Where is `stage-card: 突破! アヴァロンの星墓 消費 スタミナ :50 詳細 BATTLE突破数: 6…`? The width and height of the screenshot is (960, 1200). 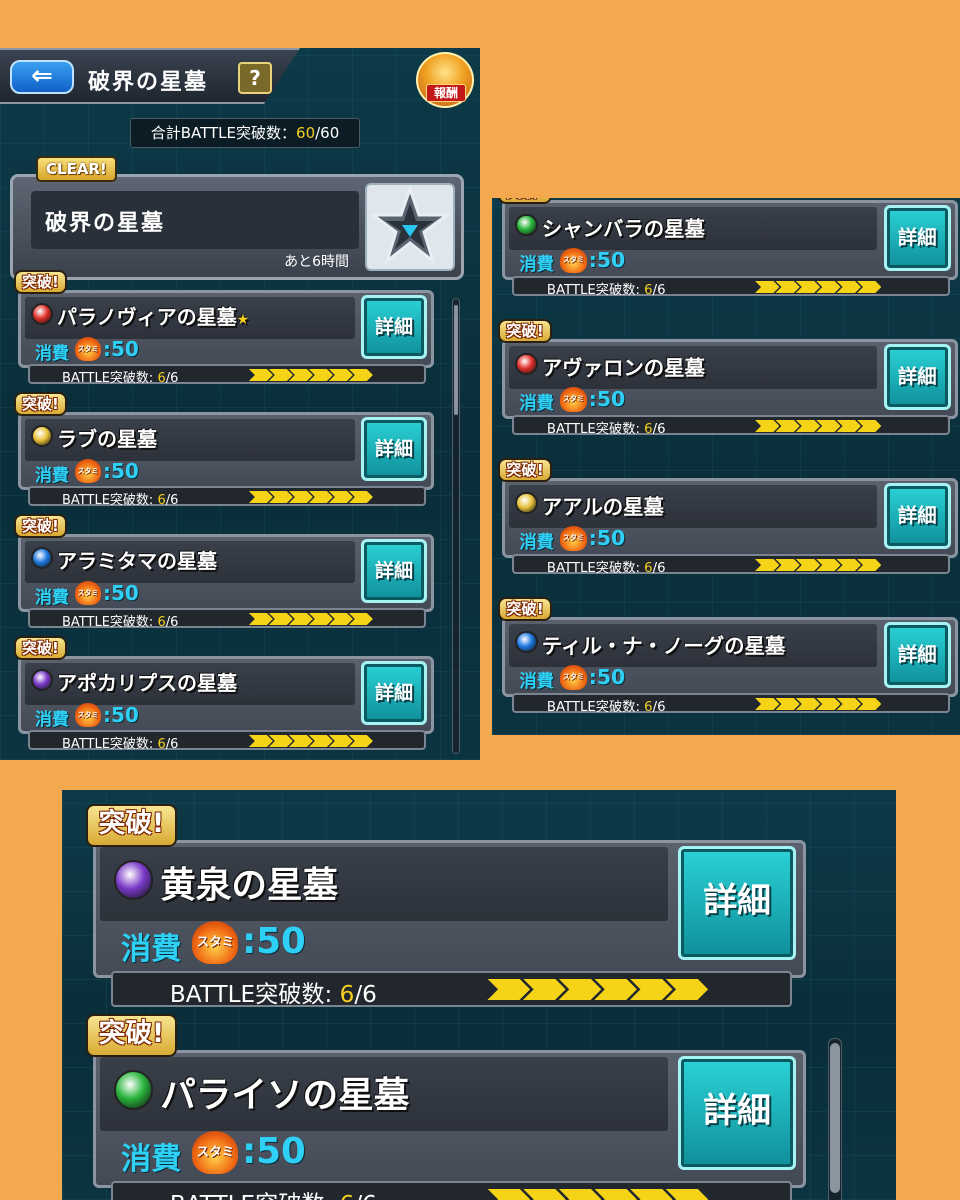
stage-card: 突破! アヴァロンの星墓 消費 スタミナ :50 詳細 BATTLE突破数: 6… is located at coordinates (728, 378).